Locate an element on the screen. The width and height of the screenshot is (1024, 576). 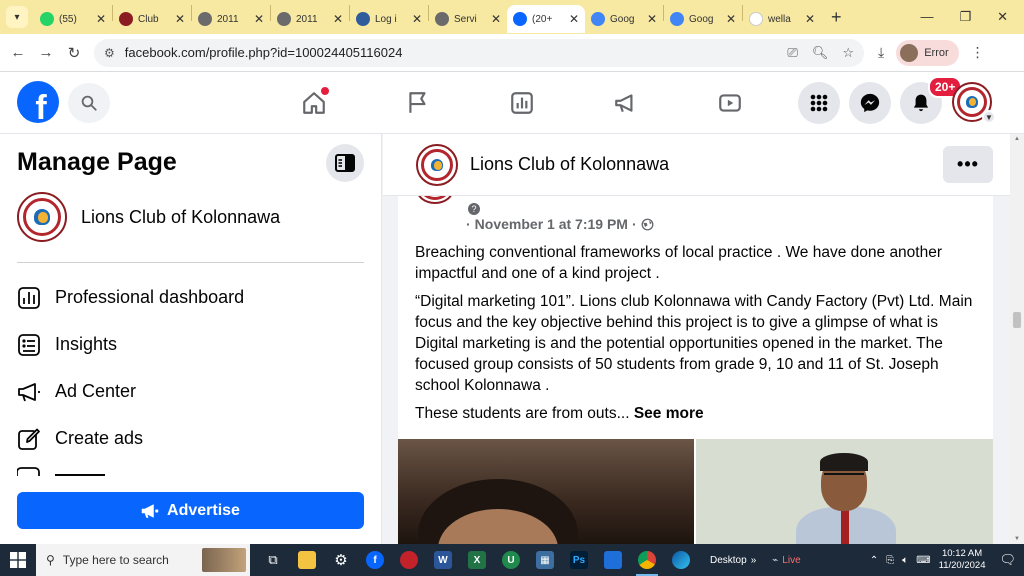
taskbar-photos is located at coordinates (613, 560).